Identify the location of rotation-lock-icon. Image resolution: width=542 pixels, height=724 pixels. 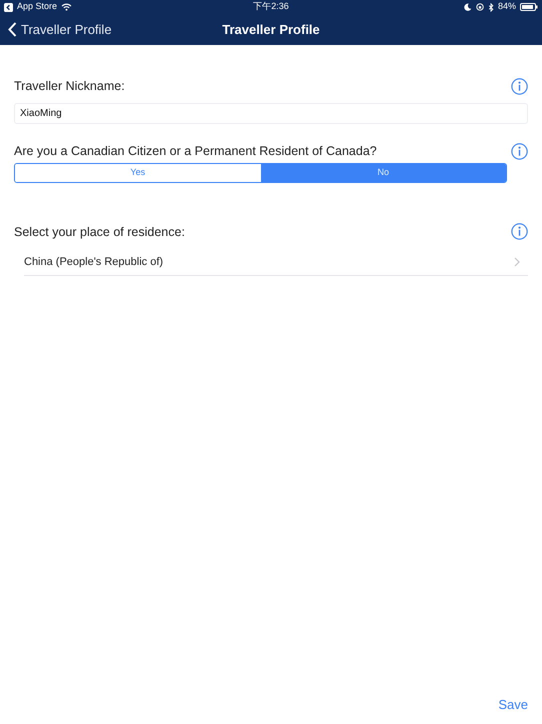
(480, 7).